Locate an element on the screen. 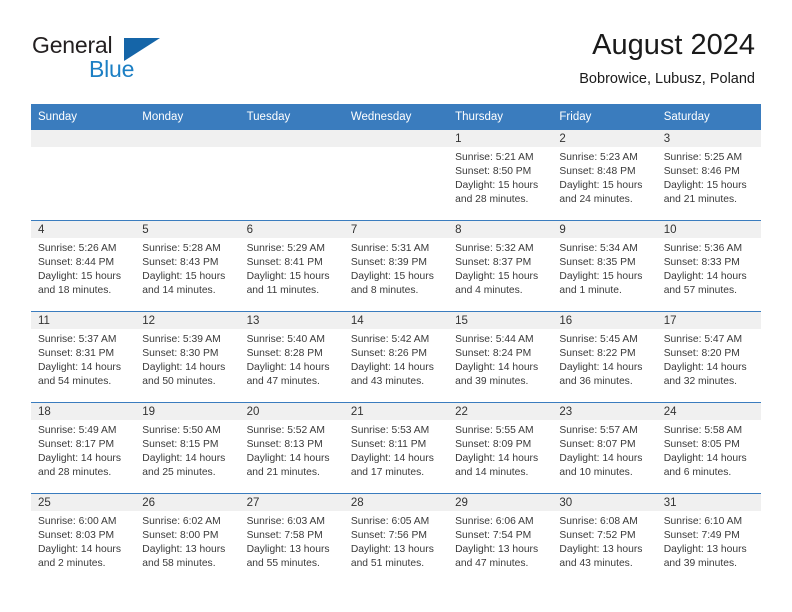  day-detail-line: Sunset: 8:22 PM is located at coordinates (597, 354).